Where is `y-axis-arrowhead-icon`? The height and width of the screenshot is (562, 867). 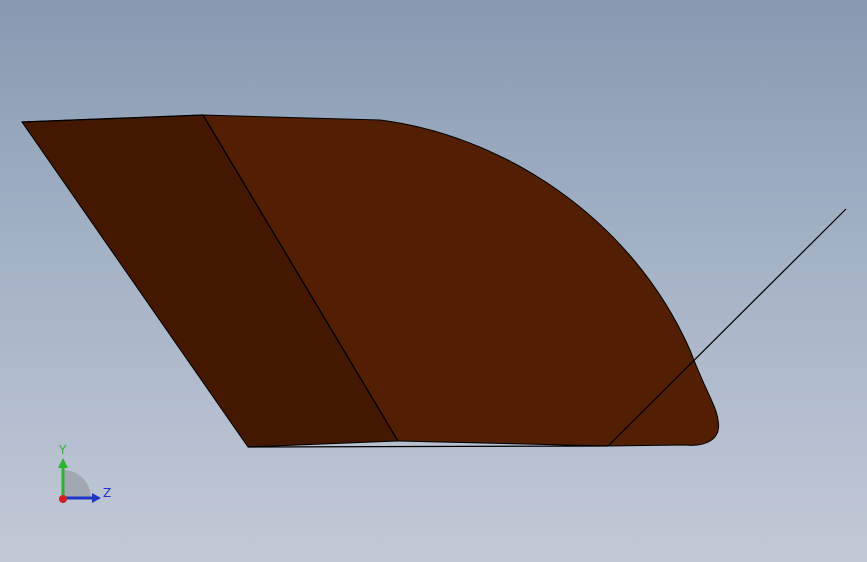
y-axis-arrowhead-icon is located at coordinates (63, 463).